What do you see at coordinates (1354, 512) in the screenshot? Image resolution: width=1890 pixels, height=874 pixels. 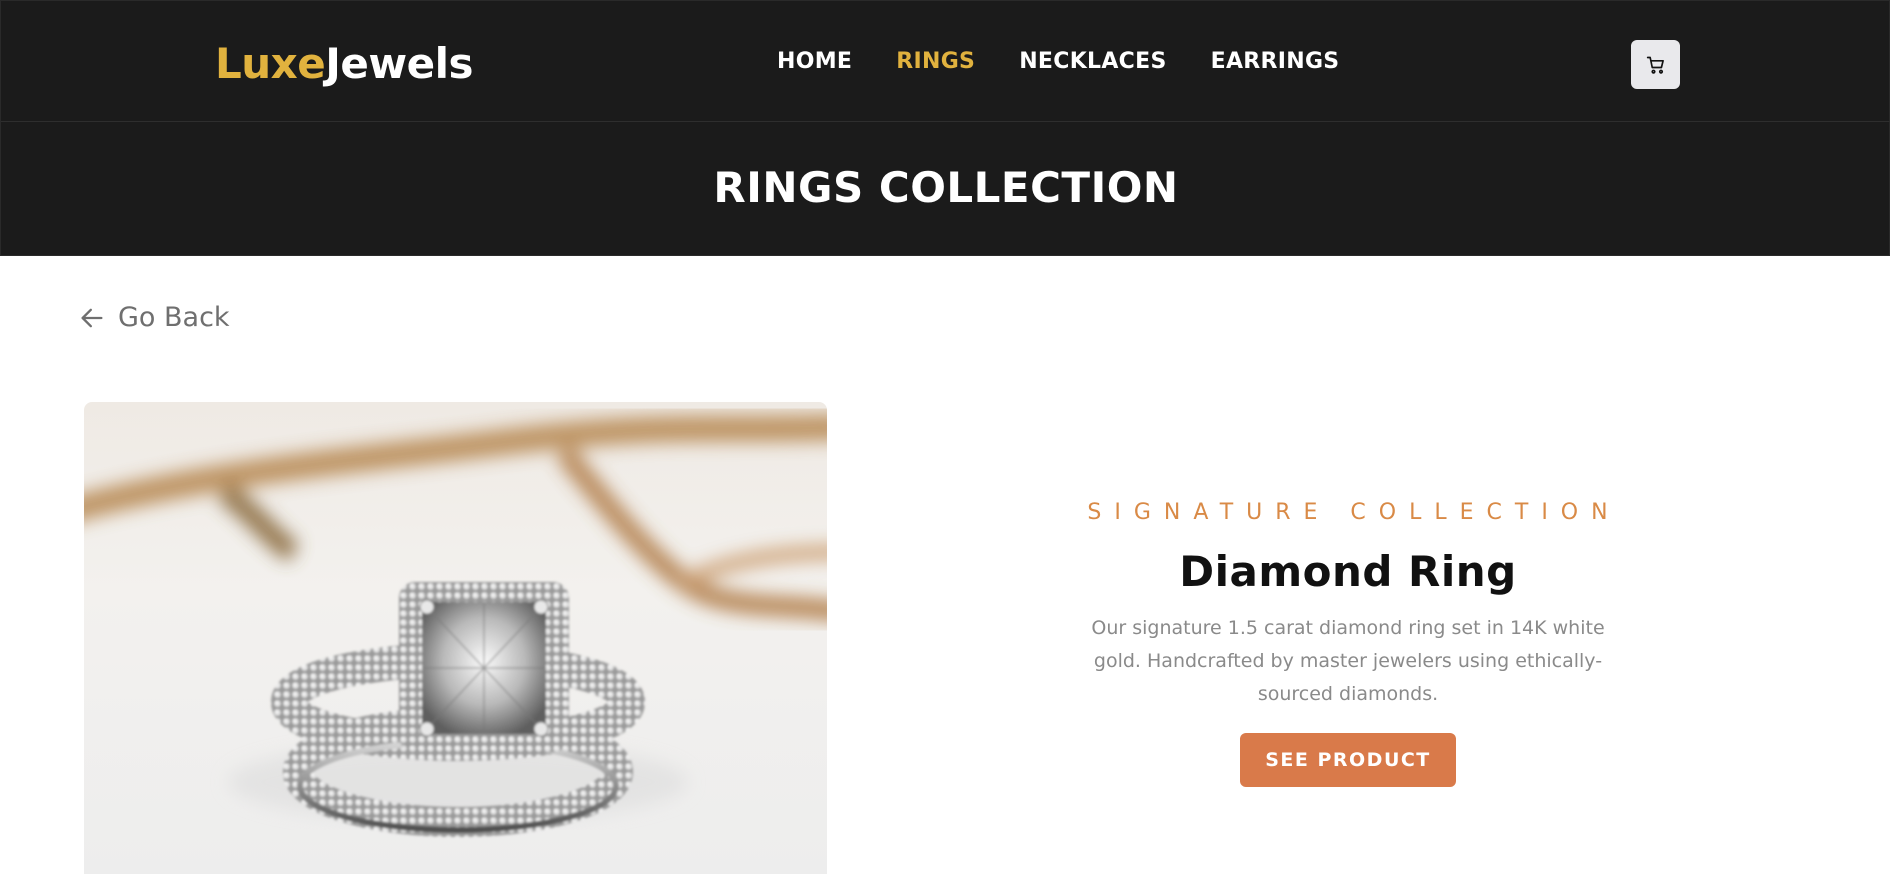 I see `collection-label: SIGNATURE COLLECTION` at bounding box center [1354, 512].